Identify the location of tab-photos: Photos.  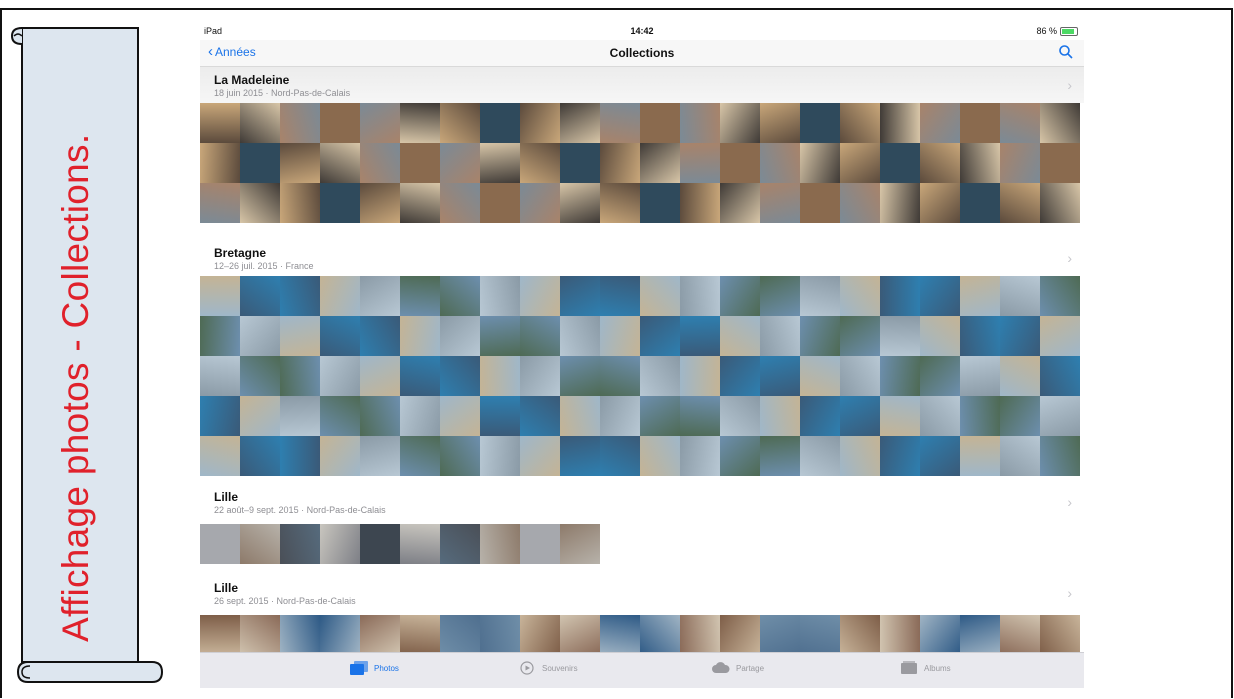
(374, 668).